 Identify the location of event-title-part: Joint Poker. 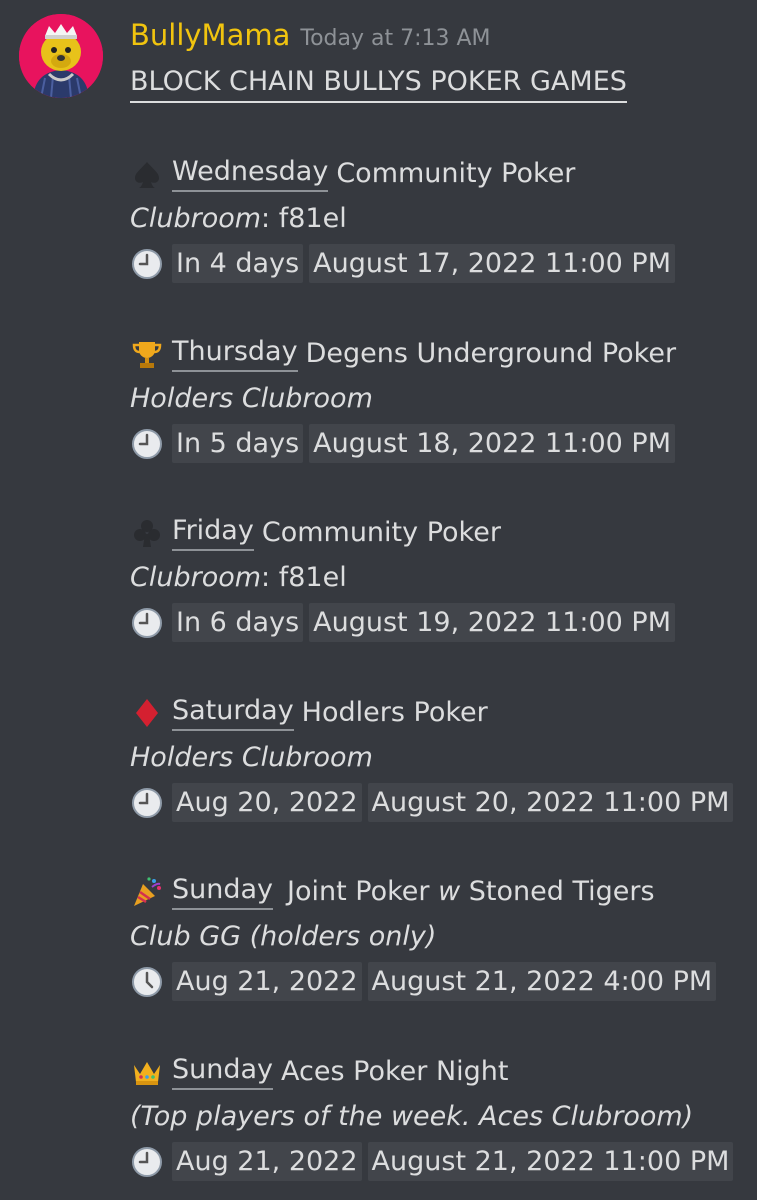
(363, 891).